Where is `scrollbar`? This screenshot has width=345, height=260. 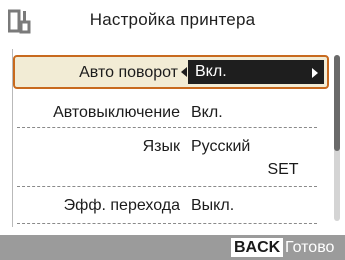
scrollbar is located at coordinates (337, 138).